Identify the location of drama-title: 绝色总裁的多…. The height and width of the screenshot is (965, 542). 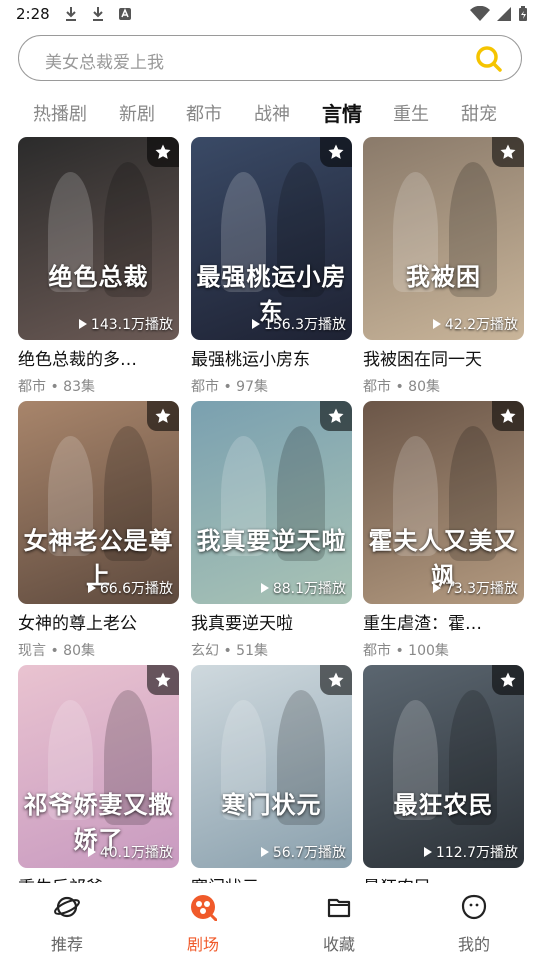
(103, 357).